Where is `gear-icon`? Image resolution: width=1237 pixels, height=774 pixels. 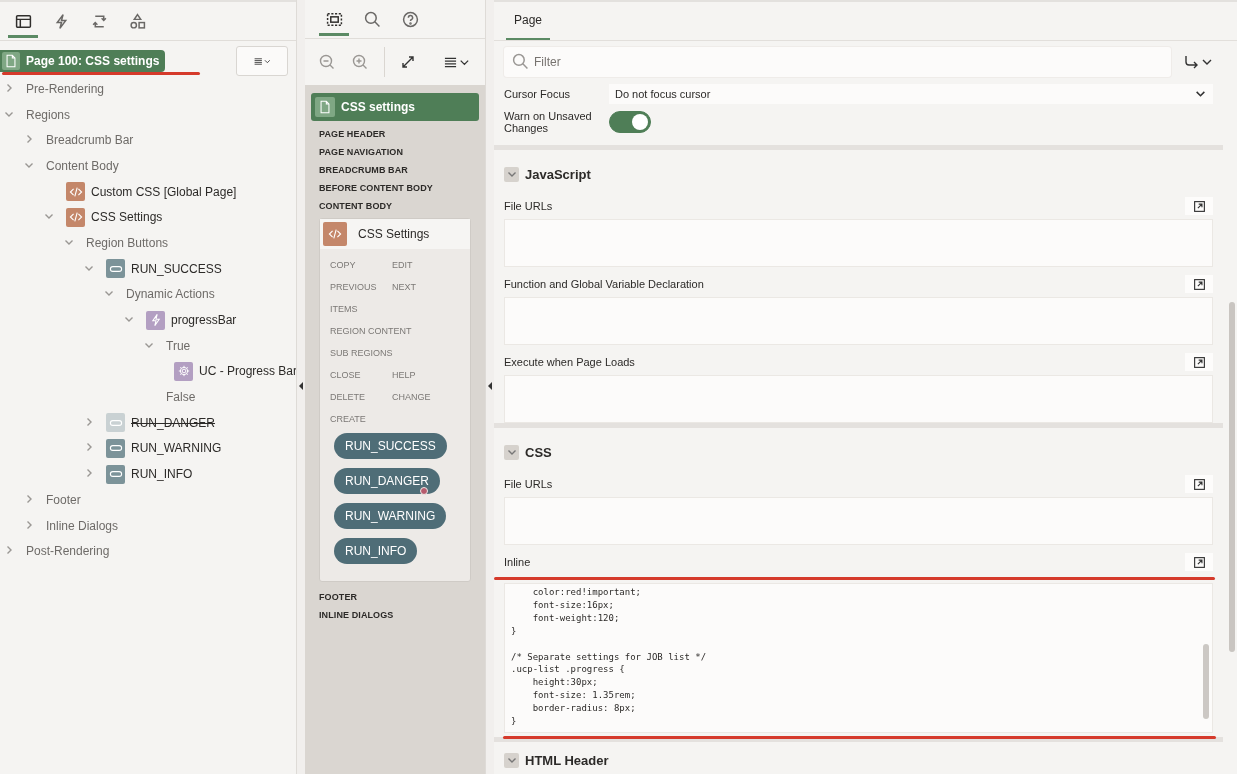
gear-icon is located at coordinates (183, 371).